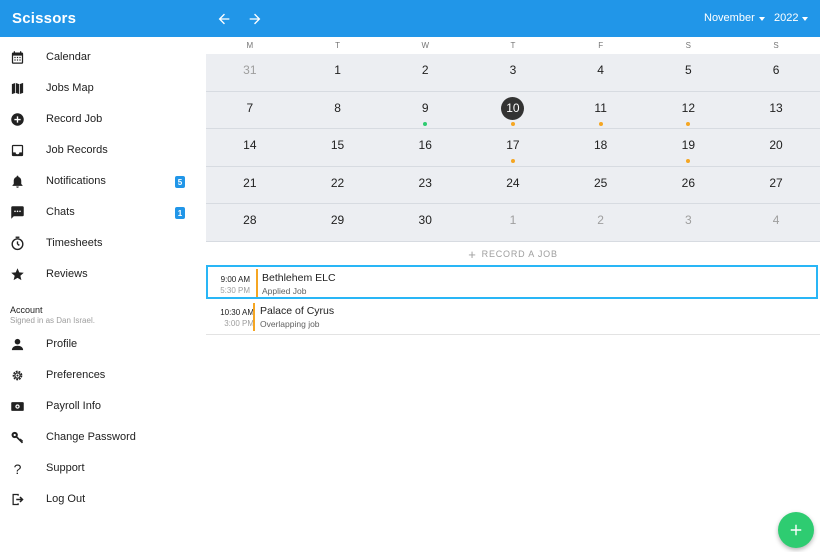 The image size is (820, 552). Describe the element at coordinates (103, 406) in the screenshot. I see `sidebar-item-payroll-info: Payroll Info` at that location.